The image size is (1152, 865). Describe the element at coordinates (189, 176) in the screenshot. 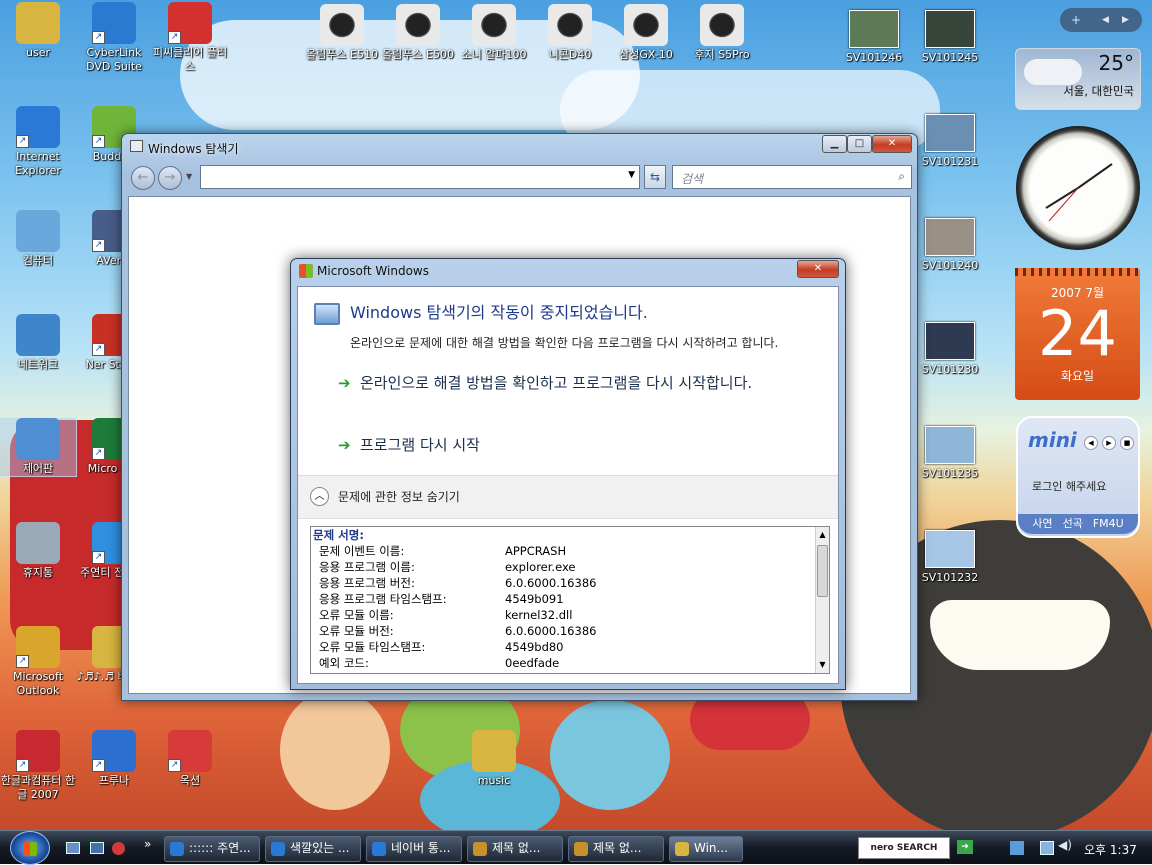

I see `history-dropdown-icon: ▼` at that location.